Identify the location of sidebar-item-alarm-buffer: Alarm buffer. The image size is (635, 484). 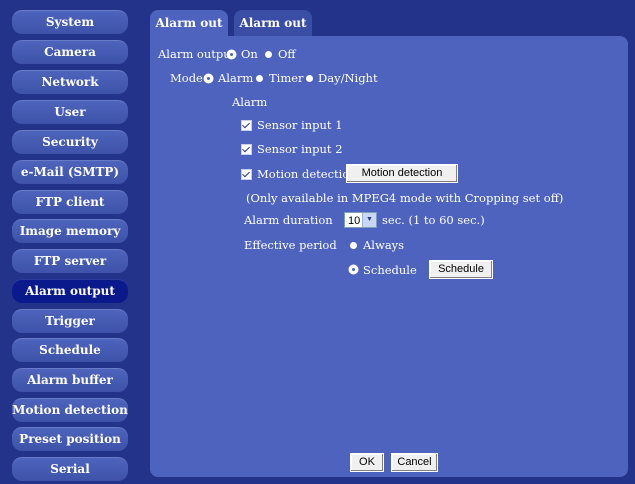
(70, 380).